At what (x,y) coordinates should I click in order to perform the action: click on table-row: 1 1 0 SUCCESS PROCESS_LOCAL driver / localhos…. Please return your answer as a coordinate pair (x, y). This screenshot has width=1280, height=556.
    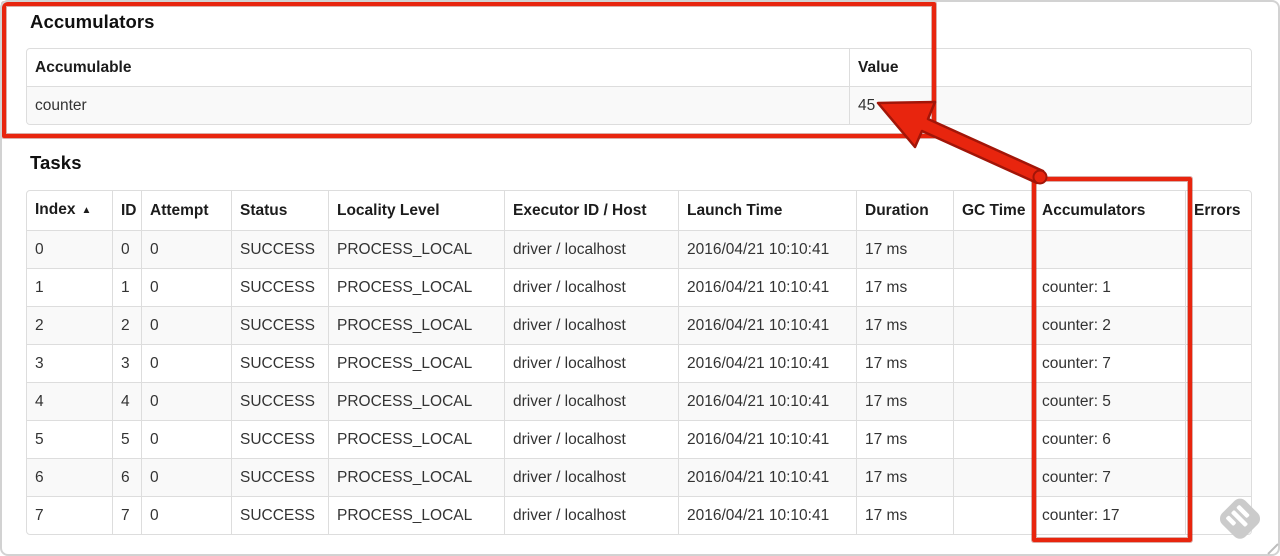
    Looking at the image, I should click on (639, 287).